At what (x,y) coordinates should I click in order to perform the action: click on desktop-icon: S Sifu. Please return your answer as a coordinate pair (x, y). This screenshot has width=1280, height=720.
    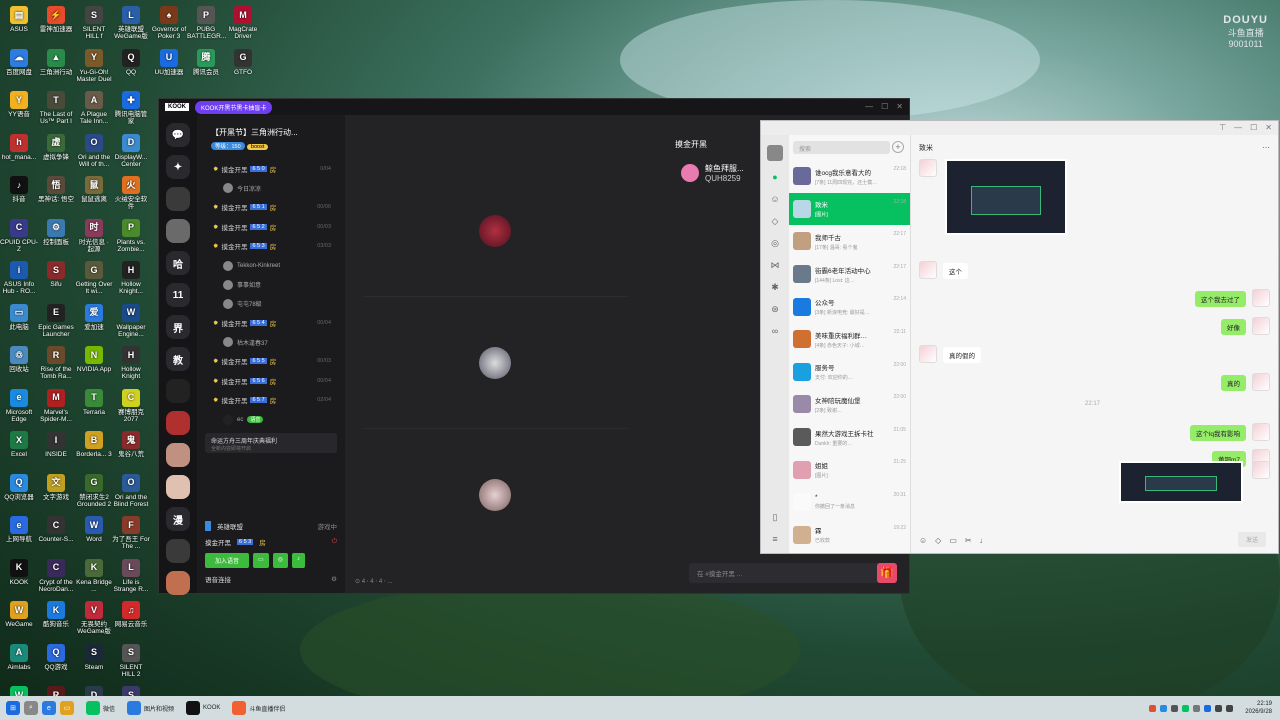
    Looking at the image, I should click on (56, 273).